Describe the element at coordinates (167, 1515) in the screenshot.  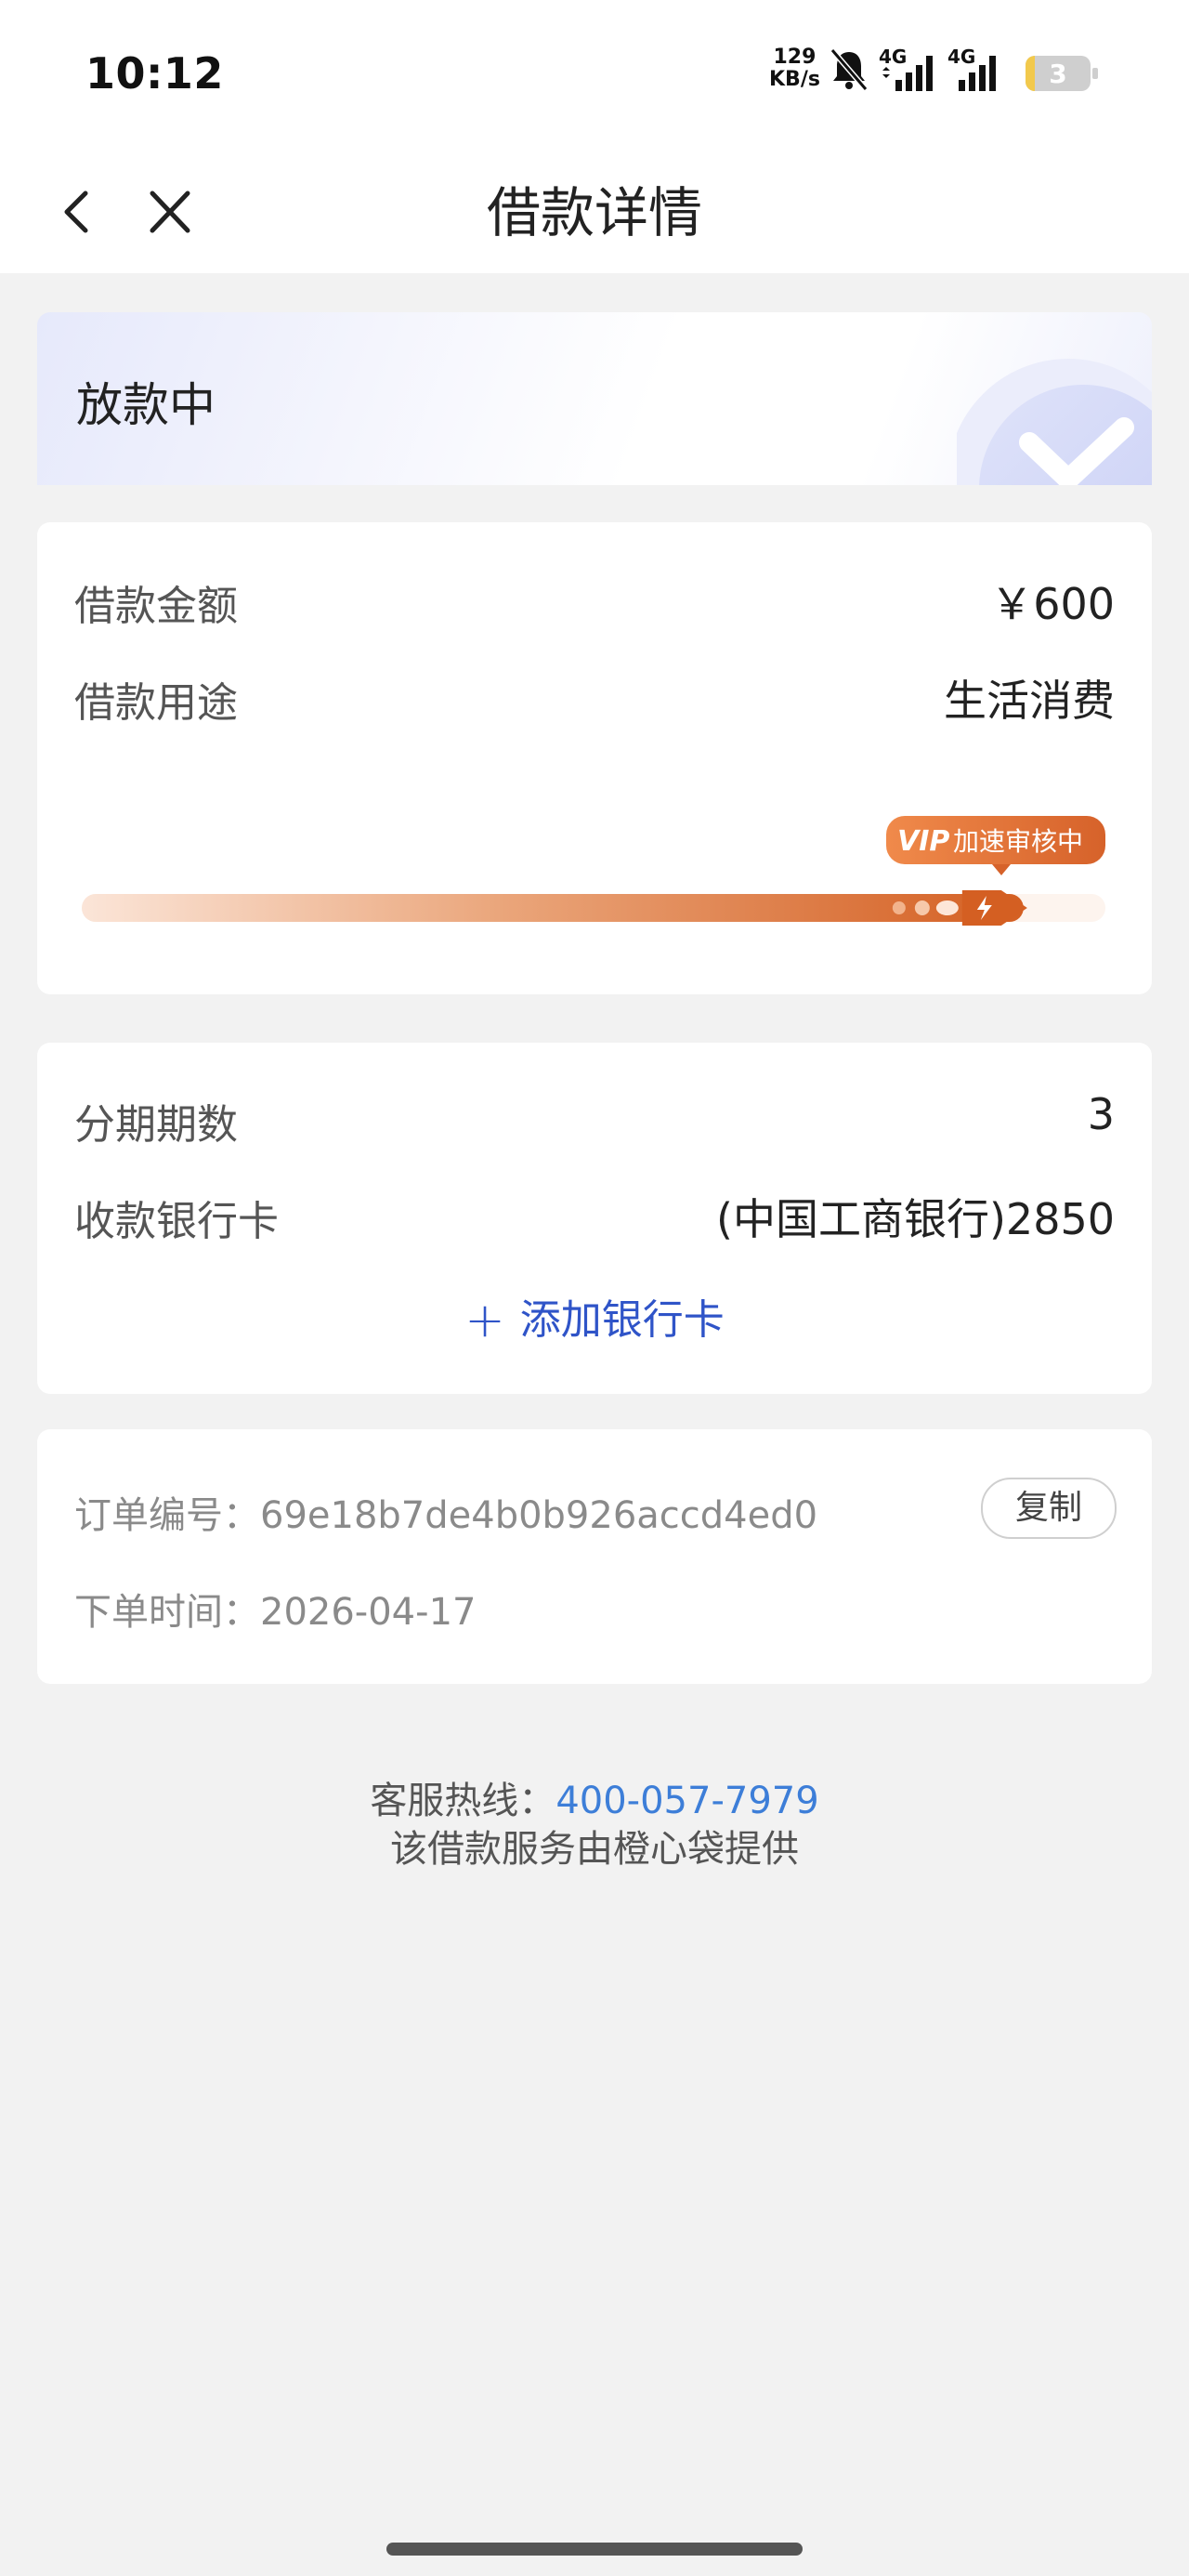
I see `order-number-label: 订单编号：` at that location.